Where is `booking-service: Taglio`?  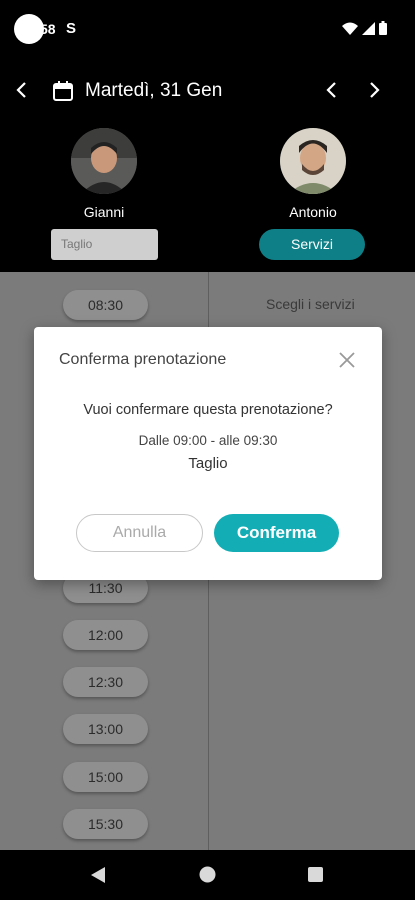
booking-service: Taglio is located at coordinates (208, 463).